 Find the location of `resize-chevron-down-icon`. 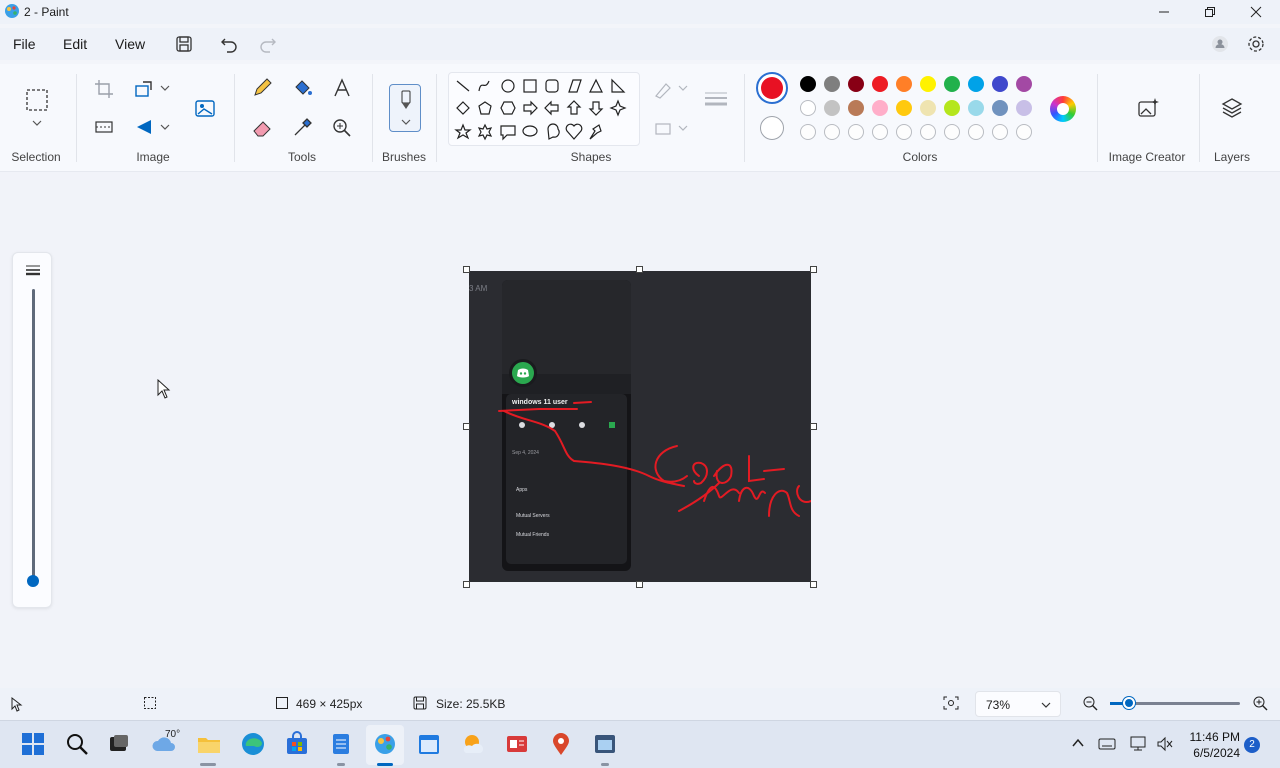

resize-chevron-down-icon is located at coordinates (165, 88).